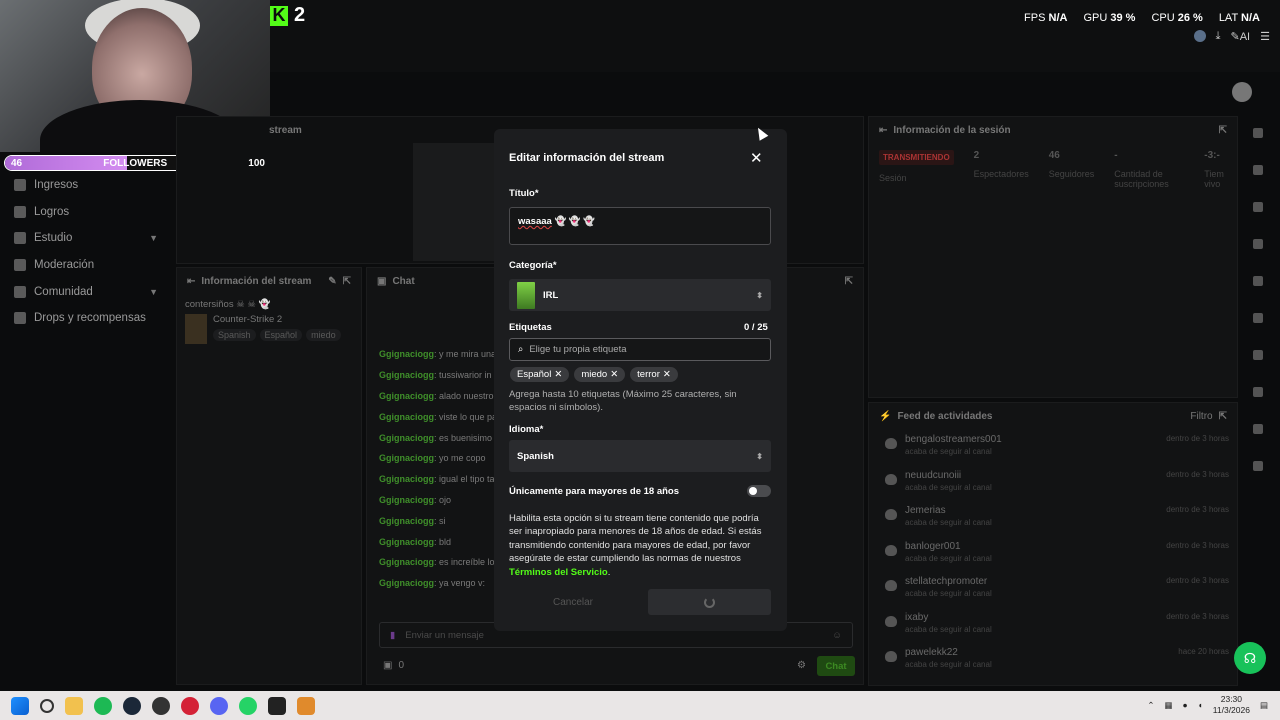  Describe the element at coordinates (1258, 133) in the screenshot. I see `info-icon` at that location.